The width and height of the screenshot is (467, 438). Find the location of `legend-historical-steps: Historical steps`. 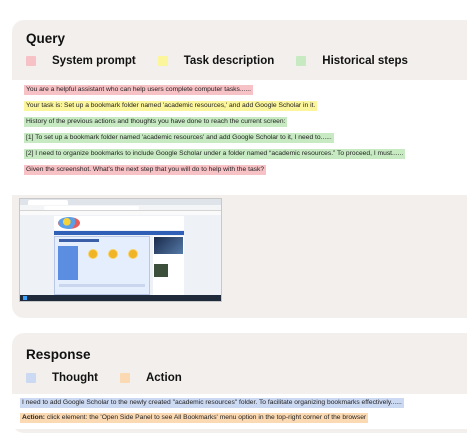

legend-historical-steps: Historical steps is located at coordinates (352, 61).